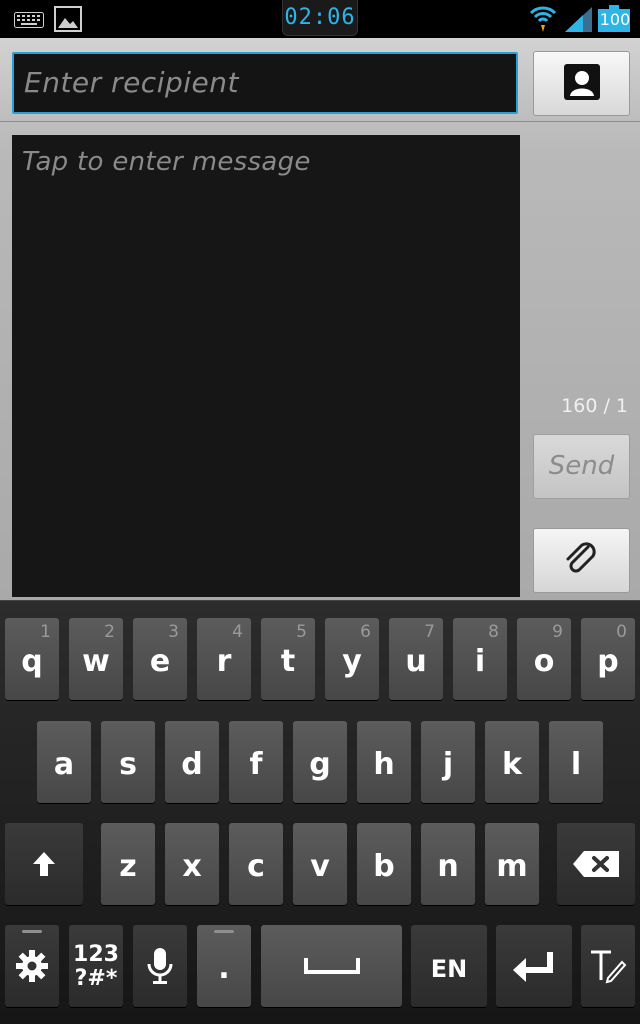 This screenshot has height=1024, width=640. What do you see at coordinates (224, 966) in the screenshot?
I see `period-key: .` at bounding box center [224, 966].